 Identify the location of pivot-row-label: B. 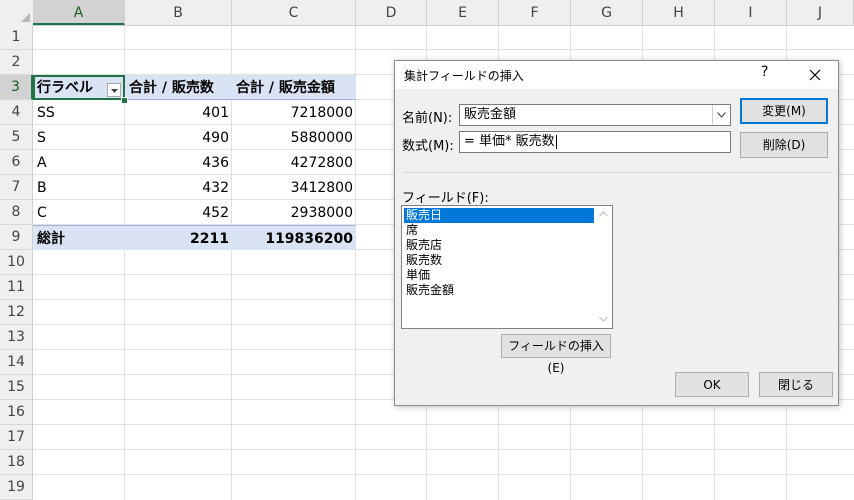
(79, 187).